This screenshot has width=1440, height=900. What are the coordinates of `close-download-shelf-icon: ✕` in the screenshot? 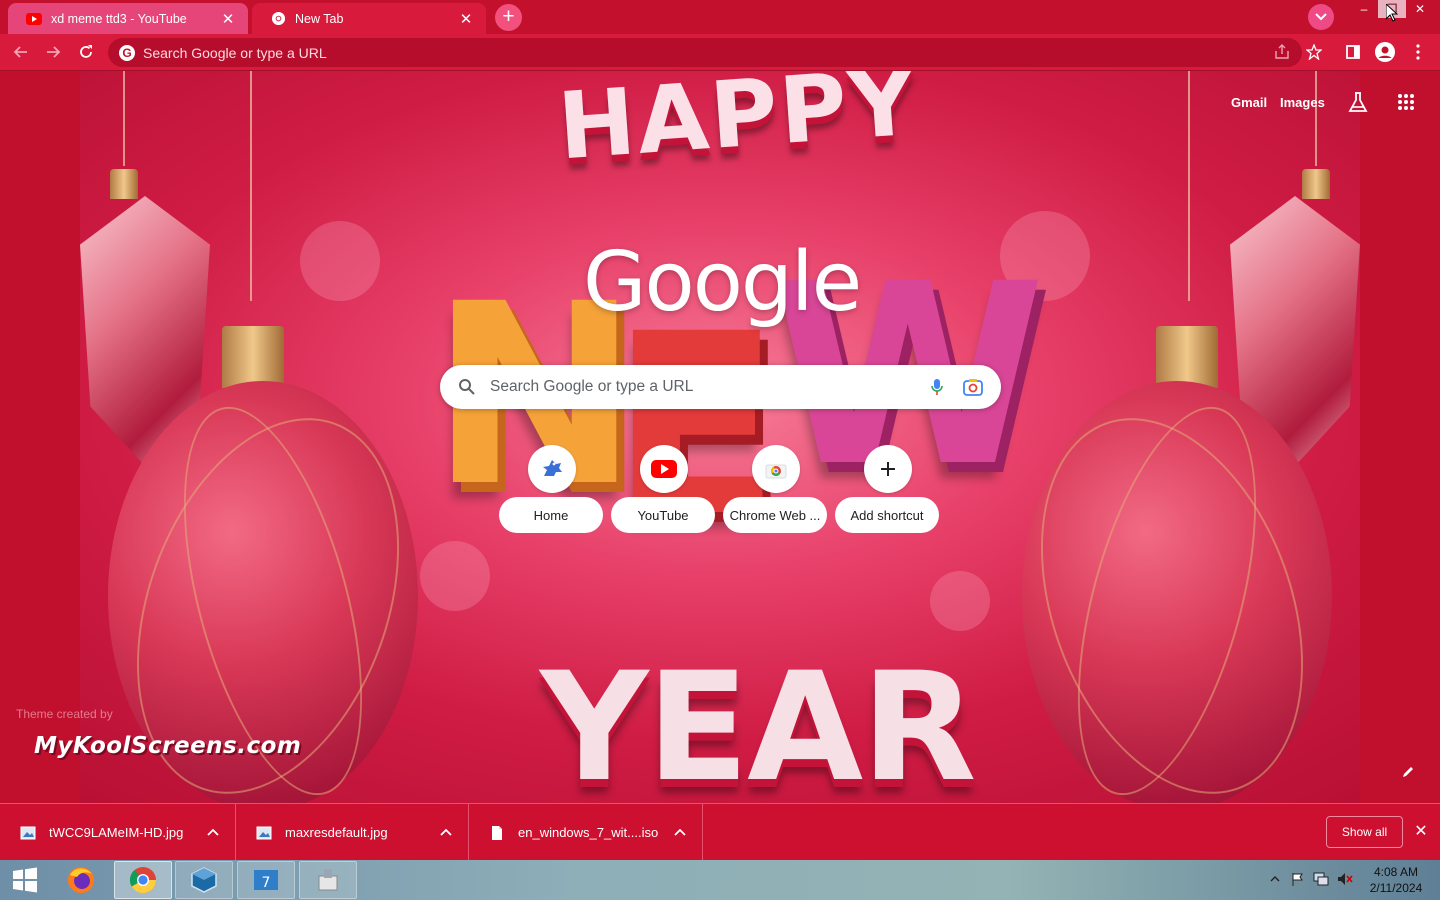 It's located at (1421, 832).